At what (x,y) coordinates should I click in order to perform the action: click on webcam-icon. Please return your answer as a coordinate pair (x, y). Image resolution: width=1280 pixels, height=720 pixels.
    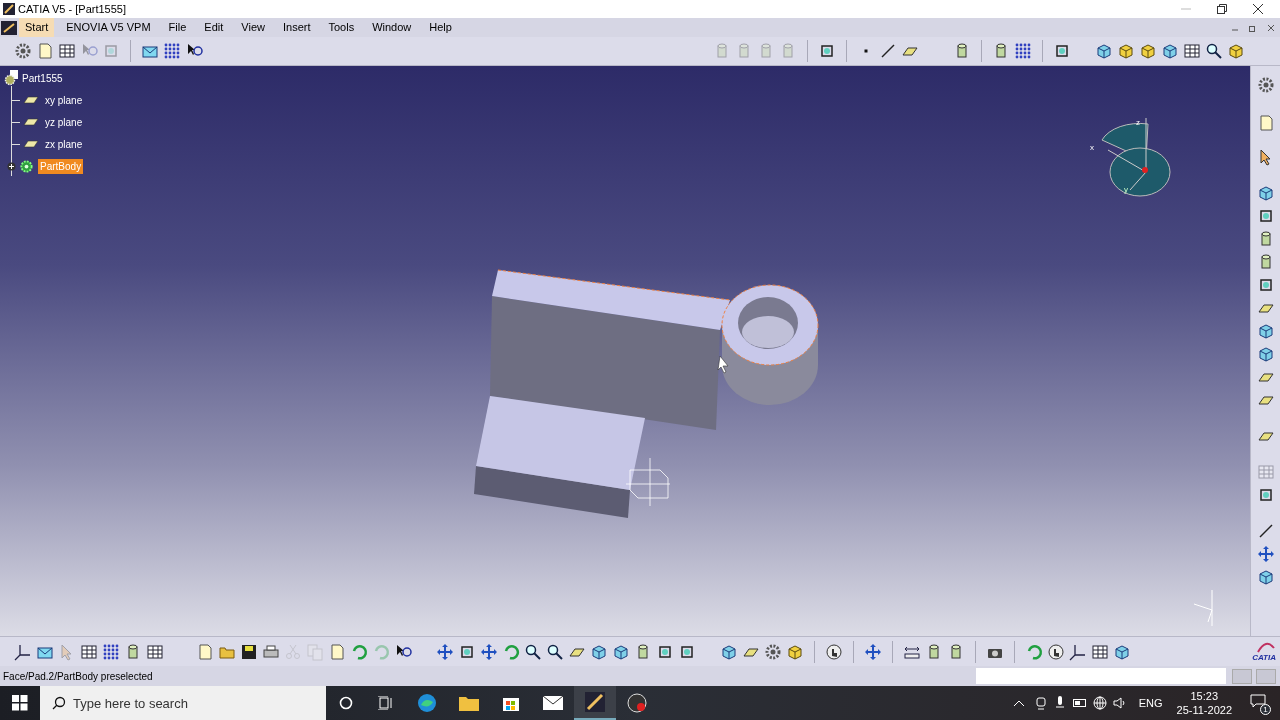
    Looking at the image, I should click on (1040, 703).